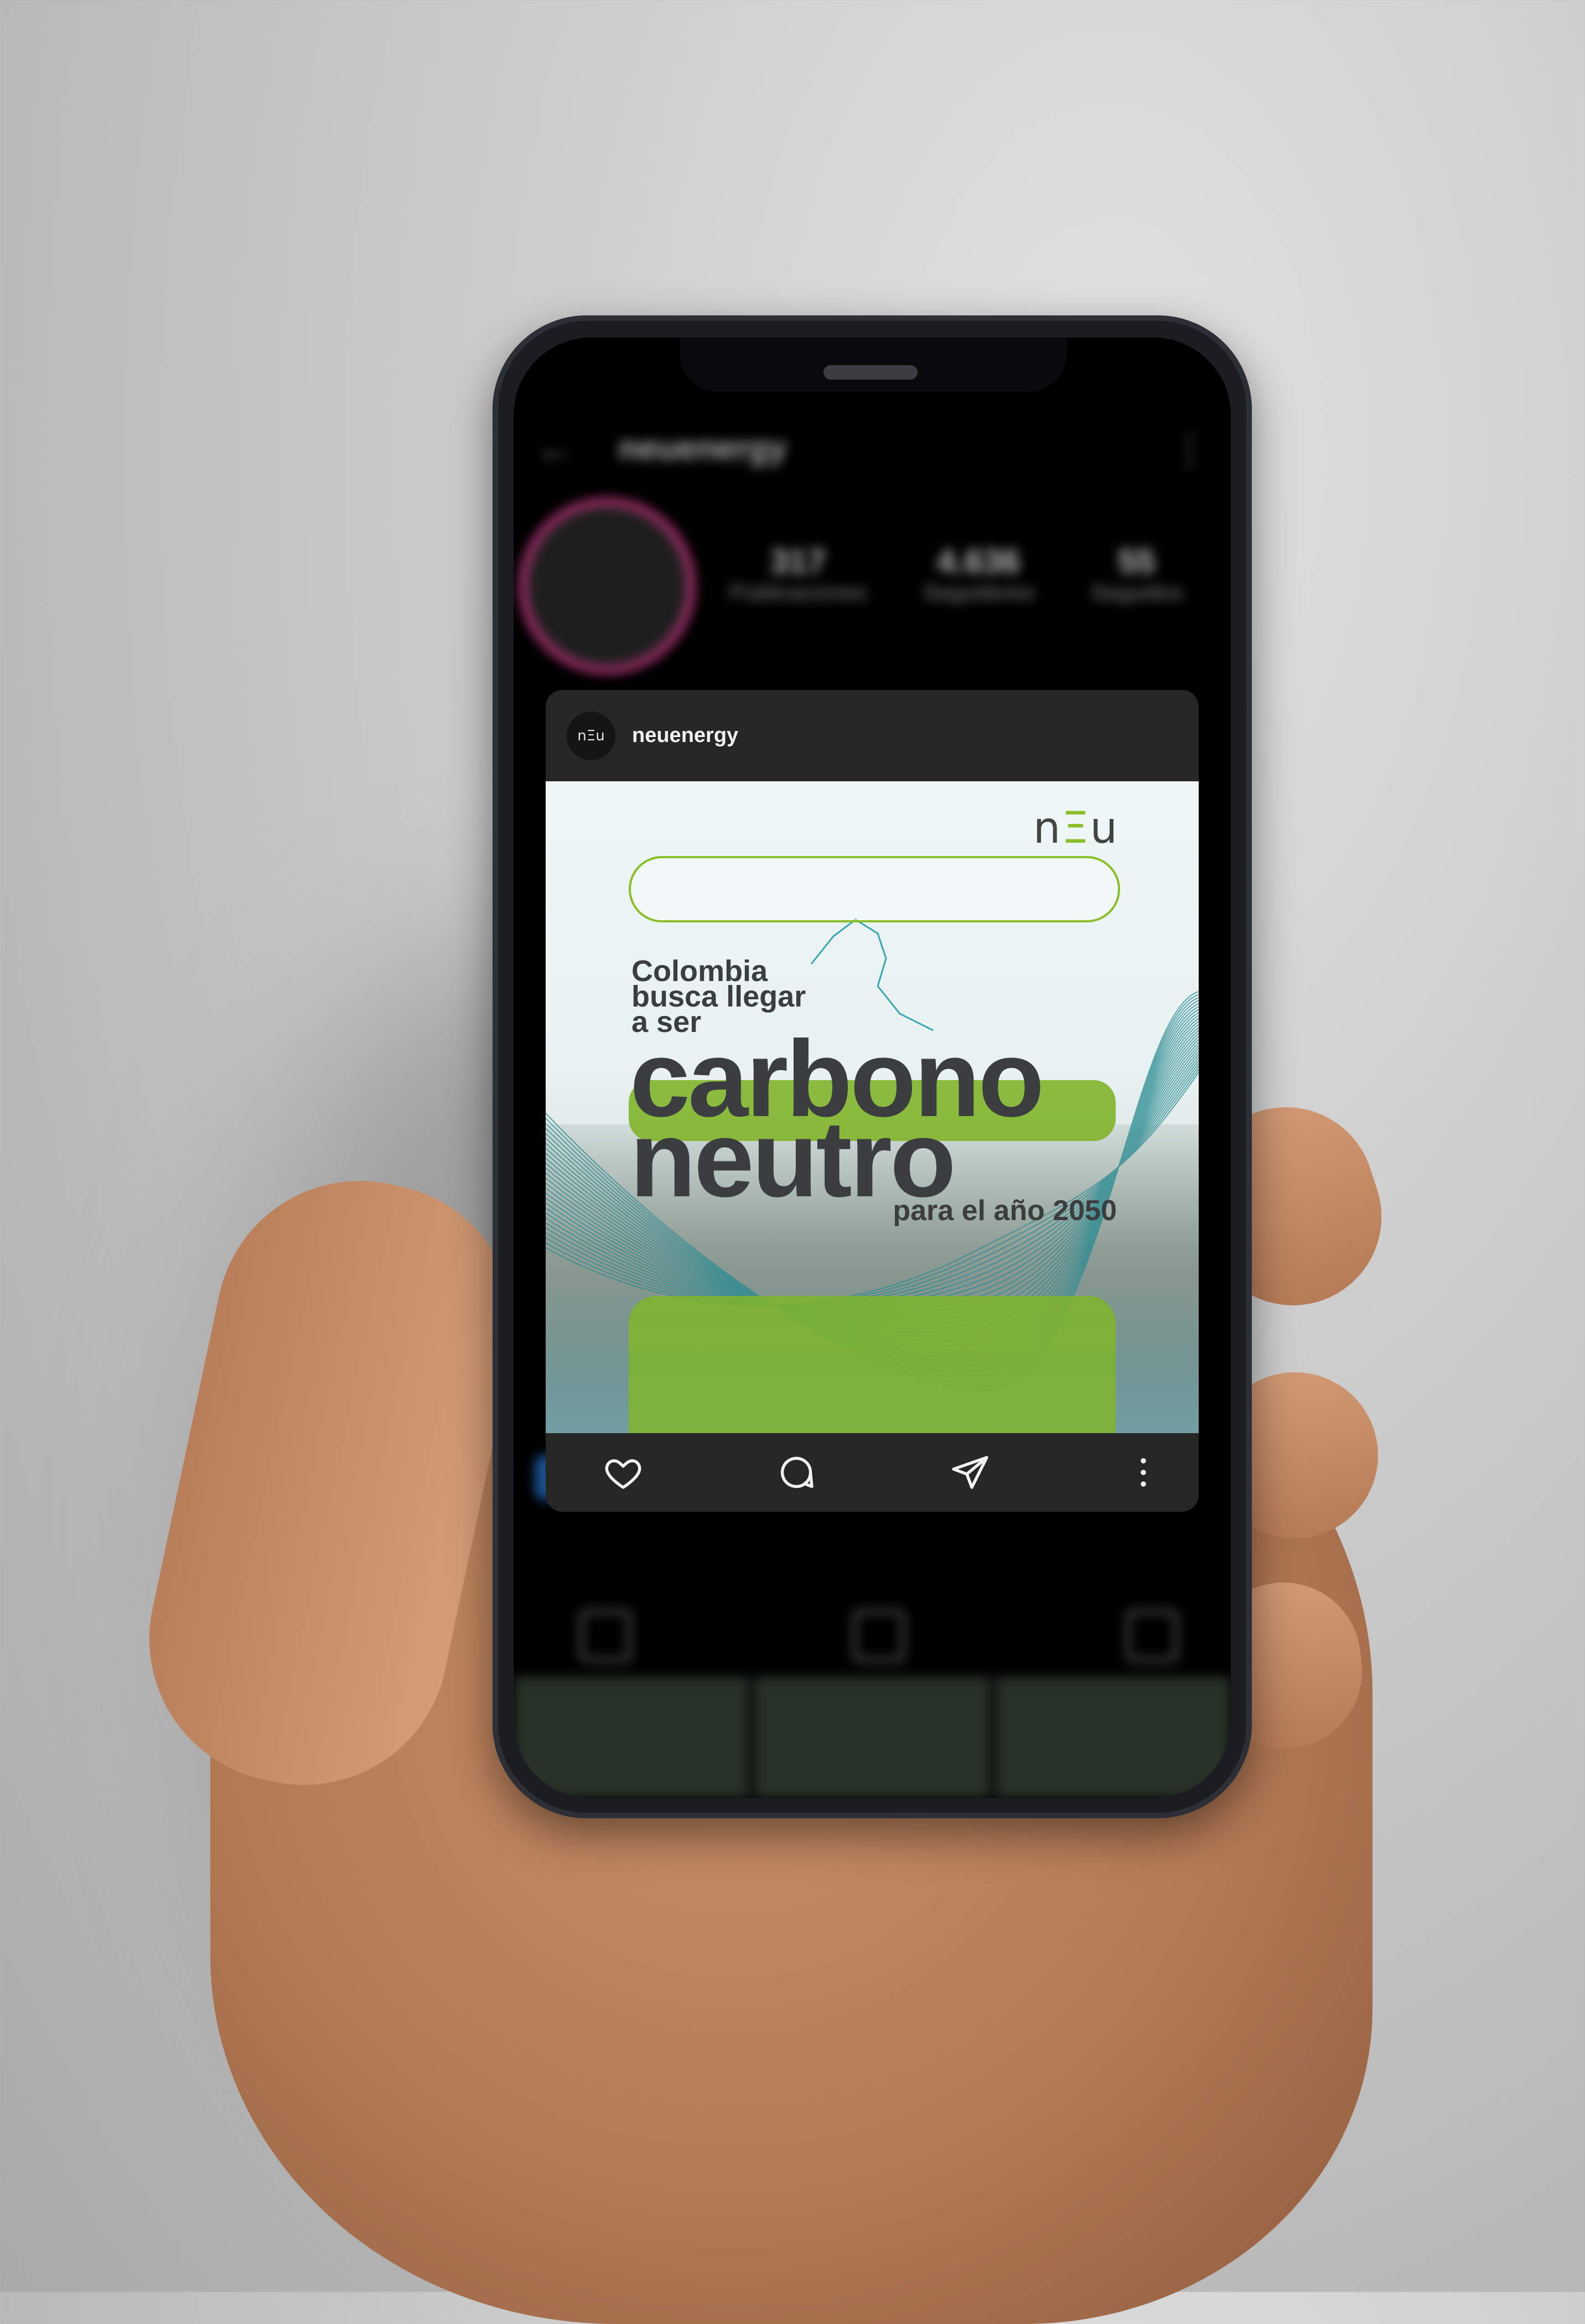  I want to click on more-options-button, so click(1144, 1472).